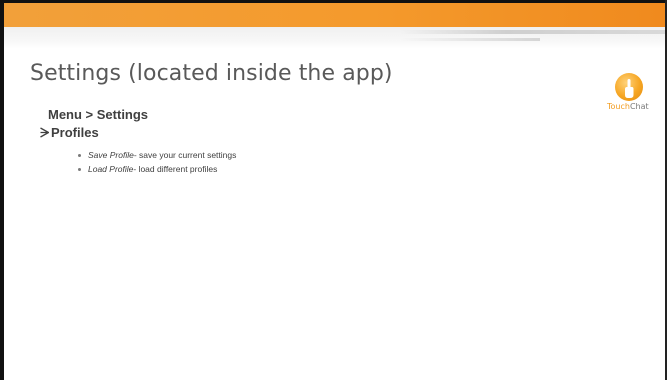  What do you see at coordinates (2, 190) in the screenshot?
I see `slide-frame-left` at bounding box center [2, 190].